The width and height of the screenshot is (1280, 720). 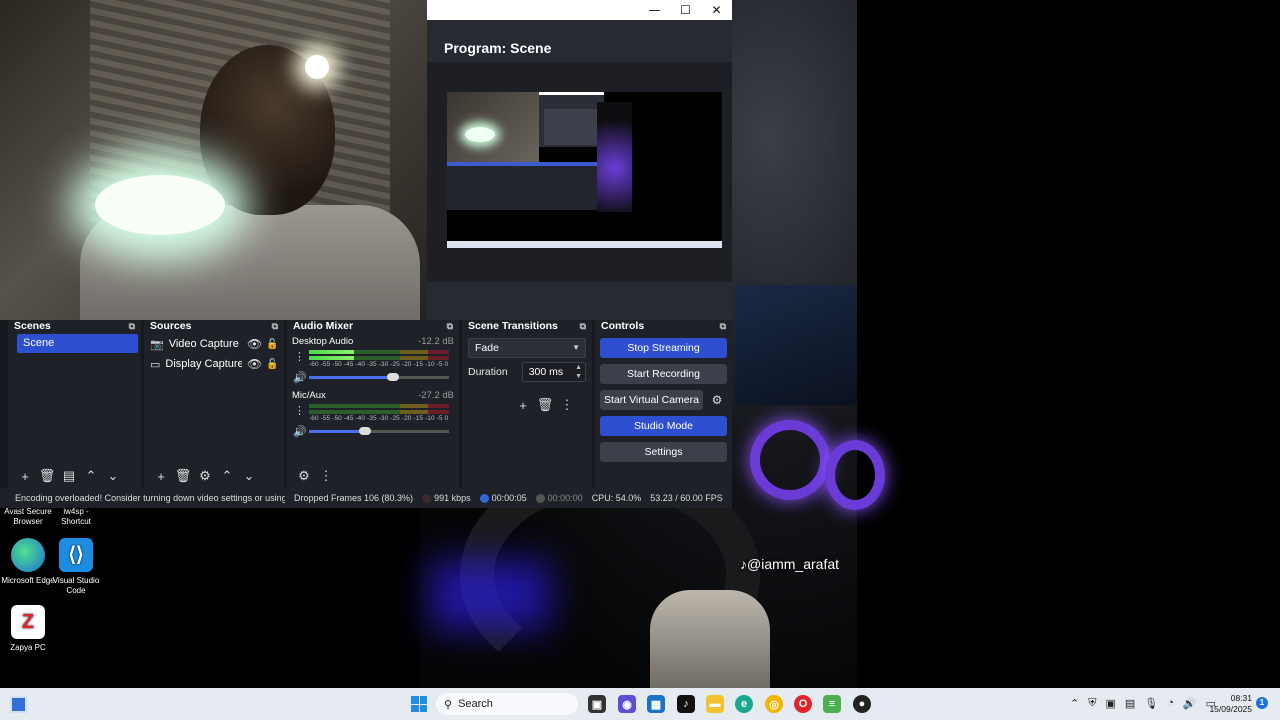 What do you see at coordinates (354, 498) in the screenshot?
I see `dropped-frames: Dropped Frames 106 (80.3%)` at bounding box center [354, 498].